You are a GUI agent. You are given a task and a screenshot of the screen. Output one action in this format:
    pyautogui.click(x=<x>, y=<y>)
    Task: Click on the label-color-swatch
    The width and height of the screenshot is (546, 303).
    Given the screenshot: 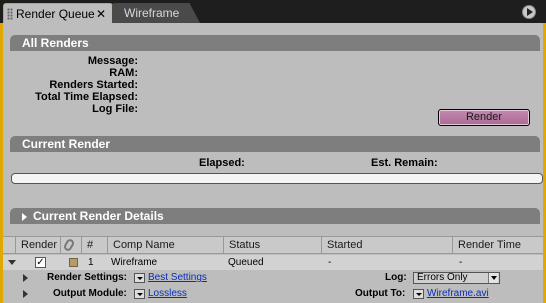 What is the action you would take?
    pyautogui.click(x=73, y=262)
    